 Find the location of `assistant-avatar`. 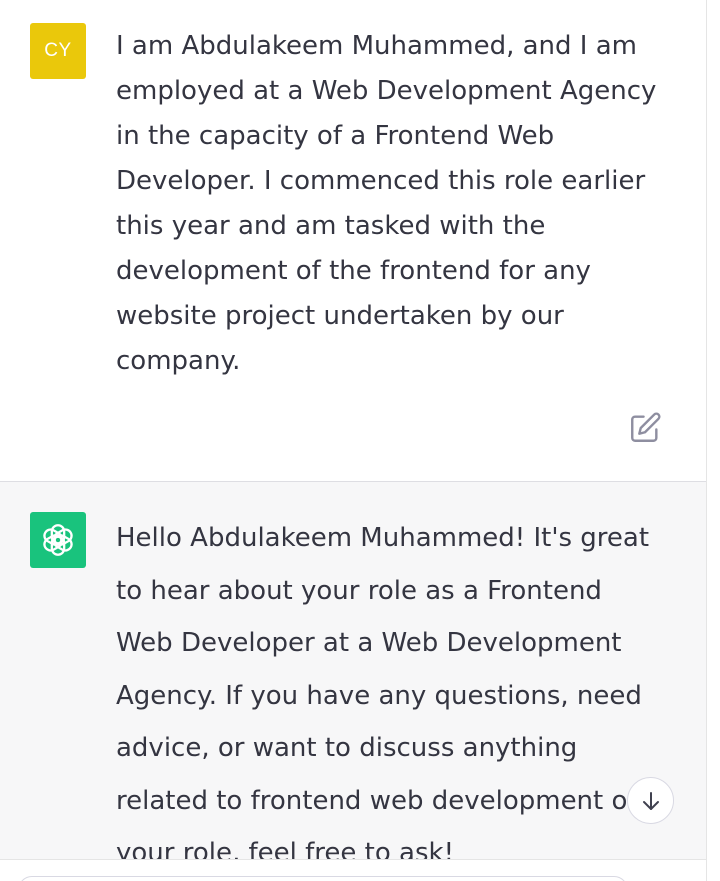

assistant-avatar is located at coordinates (58, 540).